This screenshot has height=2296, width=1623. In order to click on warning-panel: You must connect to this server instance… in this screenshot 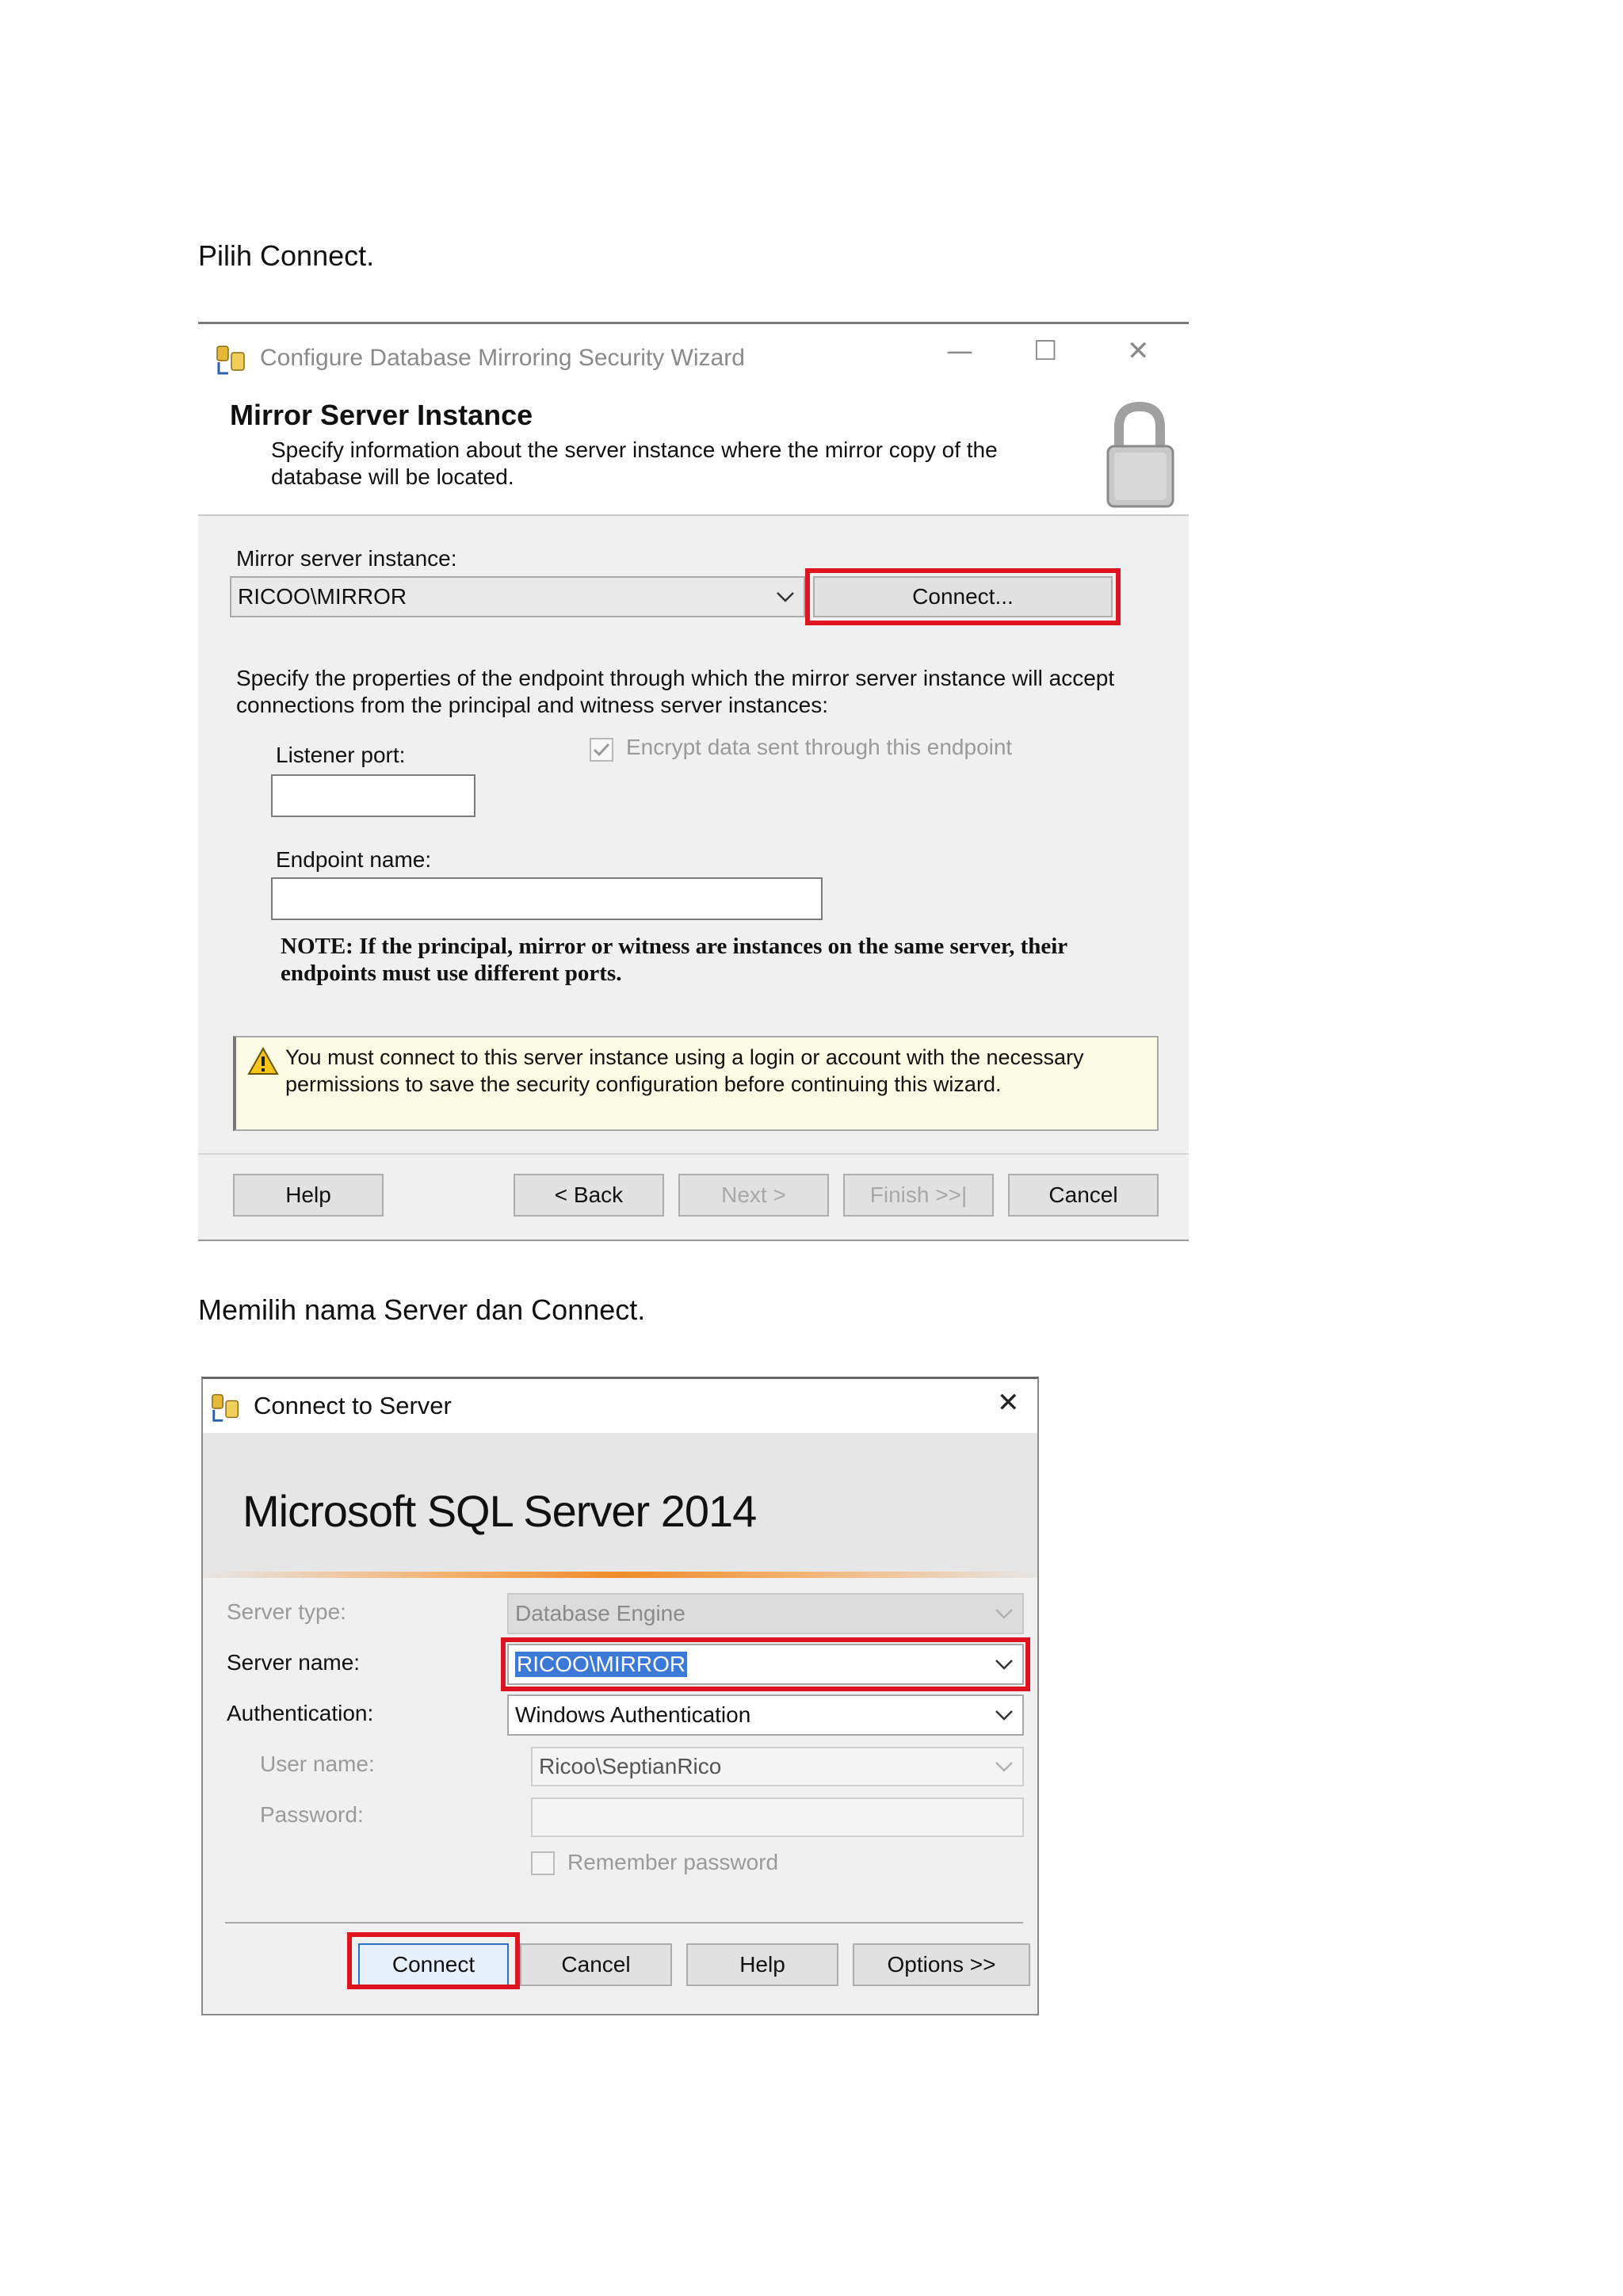, I will do `click(696, 1083)`.